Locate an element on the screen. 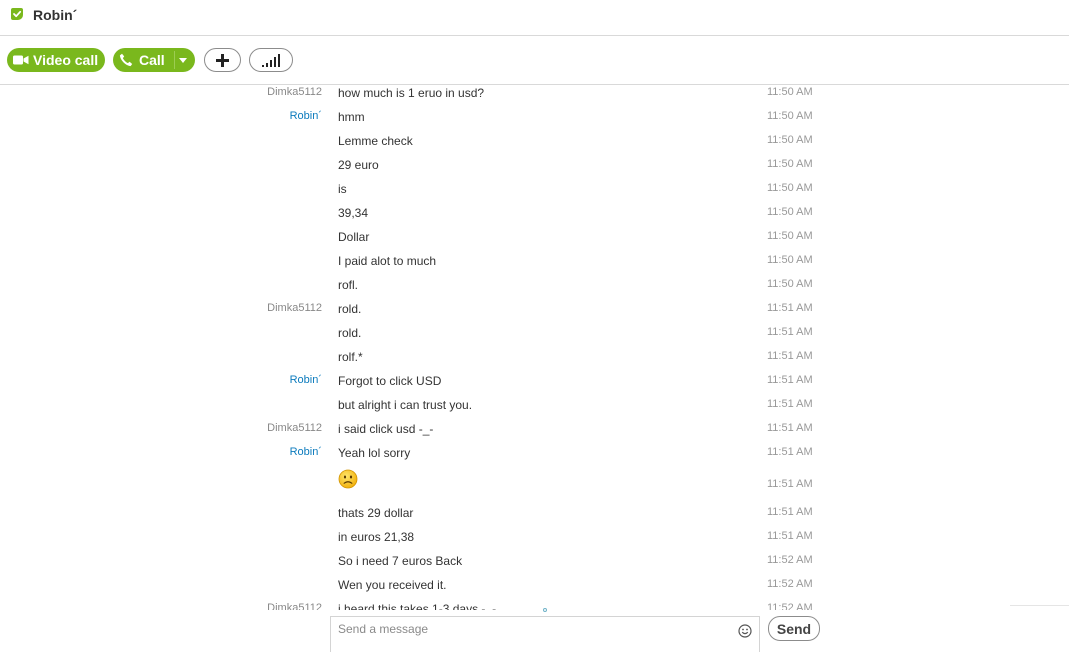  call-toolbar: Video call Call is located at coordinates (534, 60).